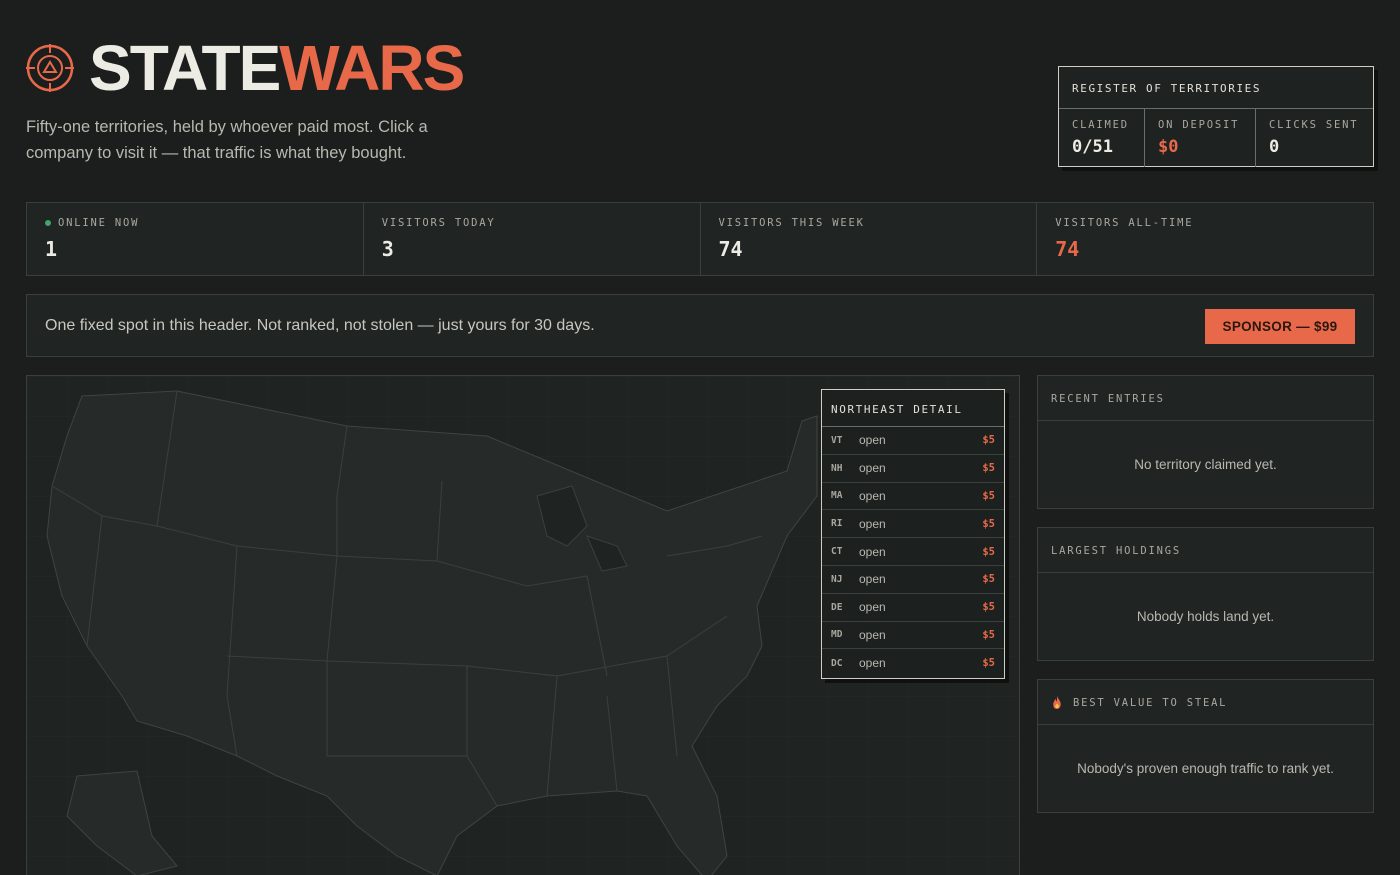 This screenshot has height=875, width=1400. I want to click on deposit-value: $0, so click(1168, 147).